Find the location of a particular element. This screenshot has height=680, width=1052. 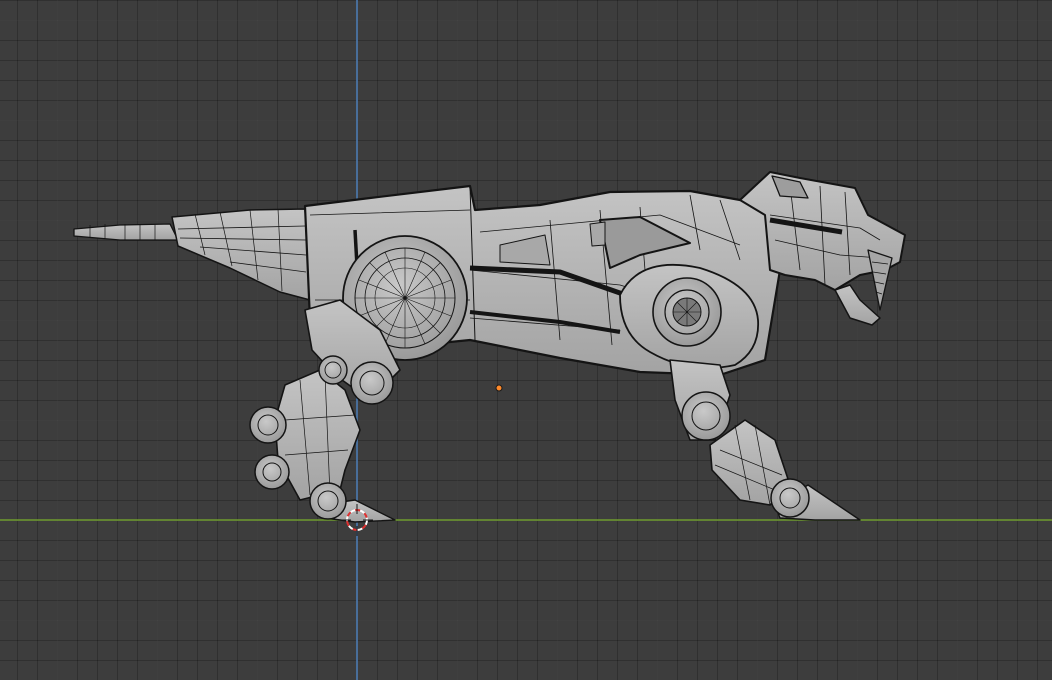

object-origin-marker is located at coordinates (499, 388).